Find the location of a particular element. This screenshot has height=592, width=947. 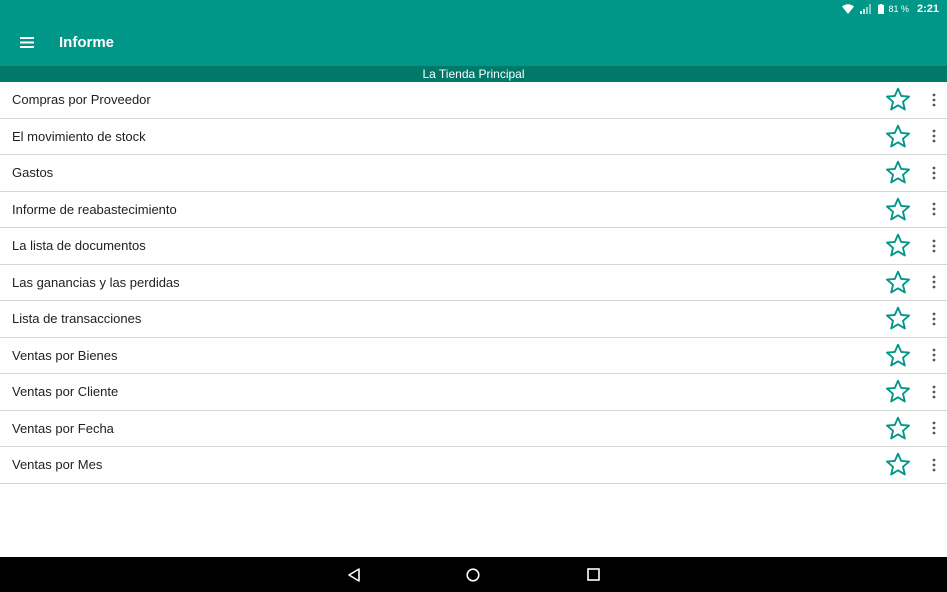

report-row: Ventas por Mes is located at coordinates (473, 465).